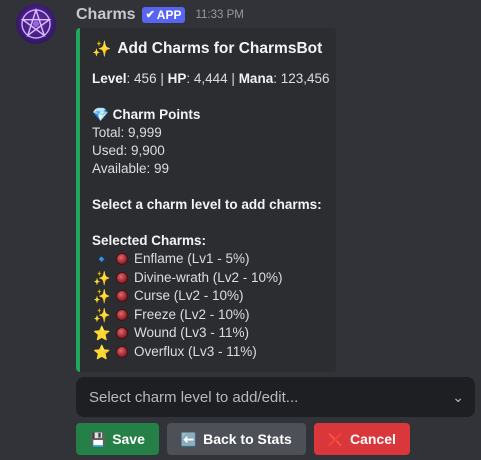 The height and width of the screenshot is (460, 481). Describe the element at coordinates (156, 114) in the screenshot. I see `charm-points-label: Charm Points` at that location.